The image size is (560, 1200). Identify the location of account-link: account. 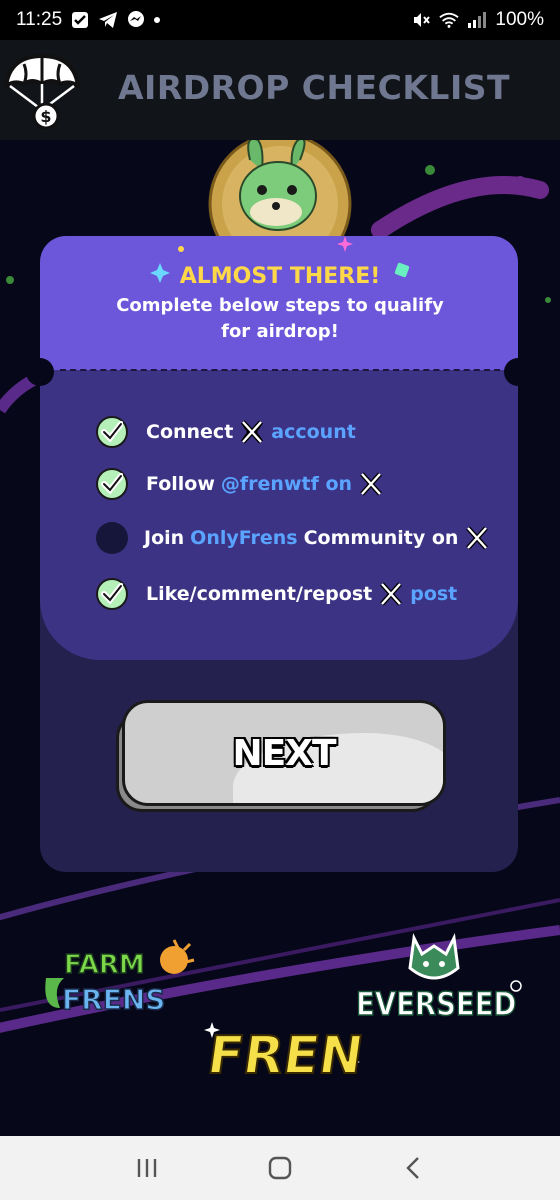
(313, 432).